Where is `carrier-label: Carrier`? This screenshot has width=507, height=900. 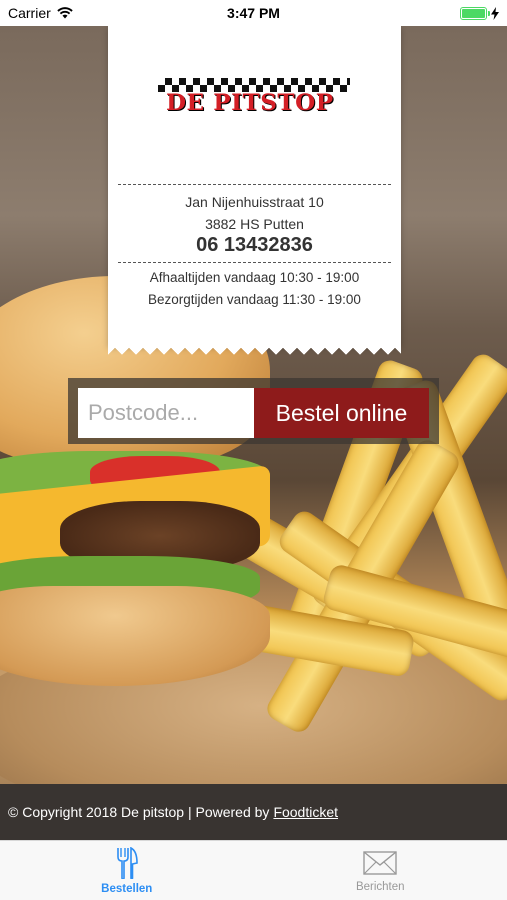
carrier-label: Carrier is located at coordinates (29, 13).